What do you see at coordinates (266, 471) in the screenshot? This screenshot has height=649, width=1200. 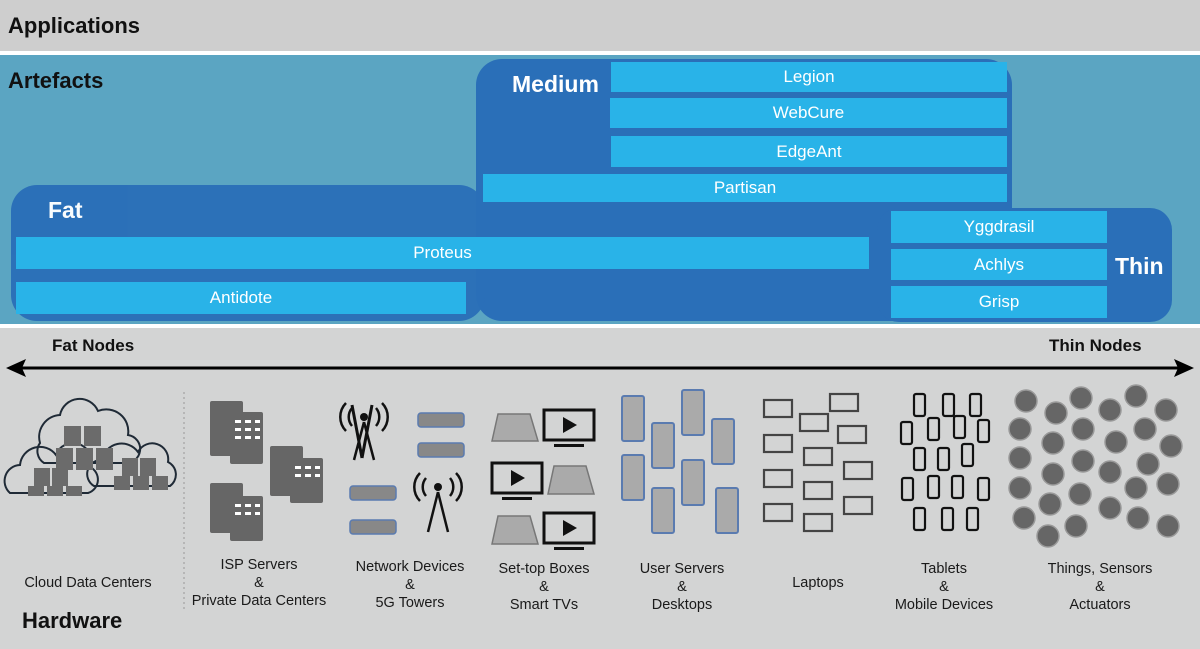 I see `server-building-icon` at bounding box center [266, 471].